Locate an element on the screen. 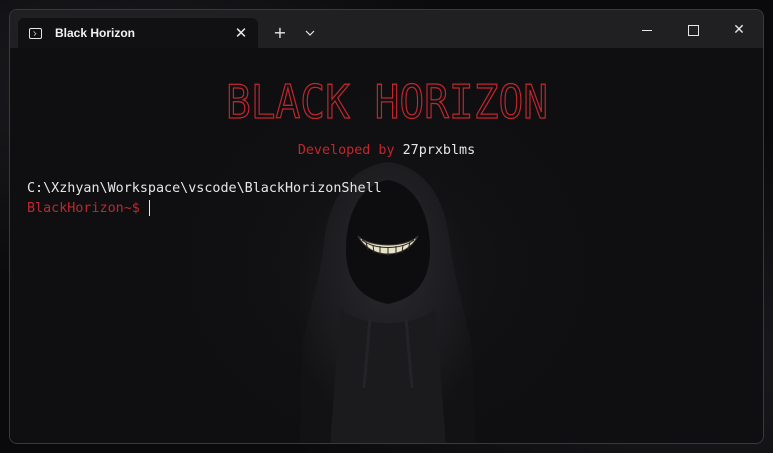 The width and height of the screenshot is (773, 453). terminal-icon is located at coordinates (35, 33).